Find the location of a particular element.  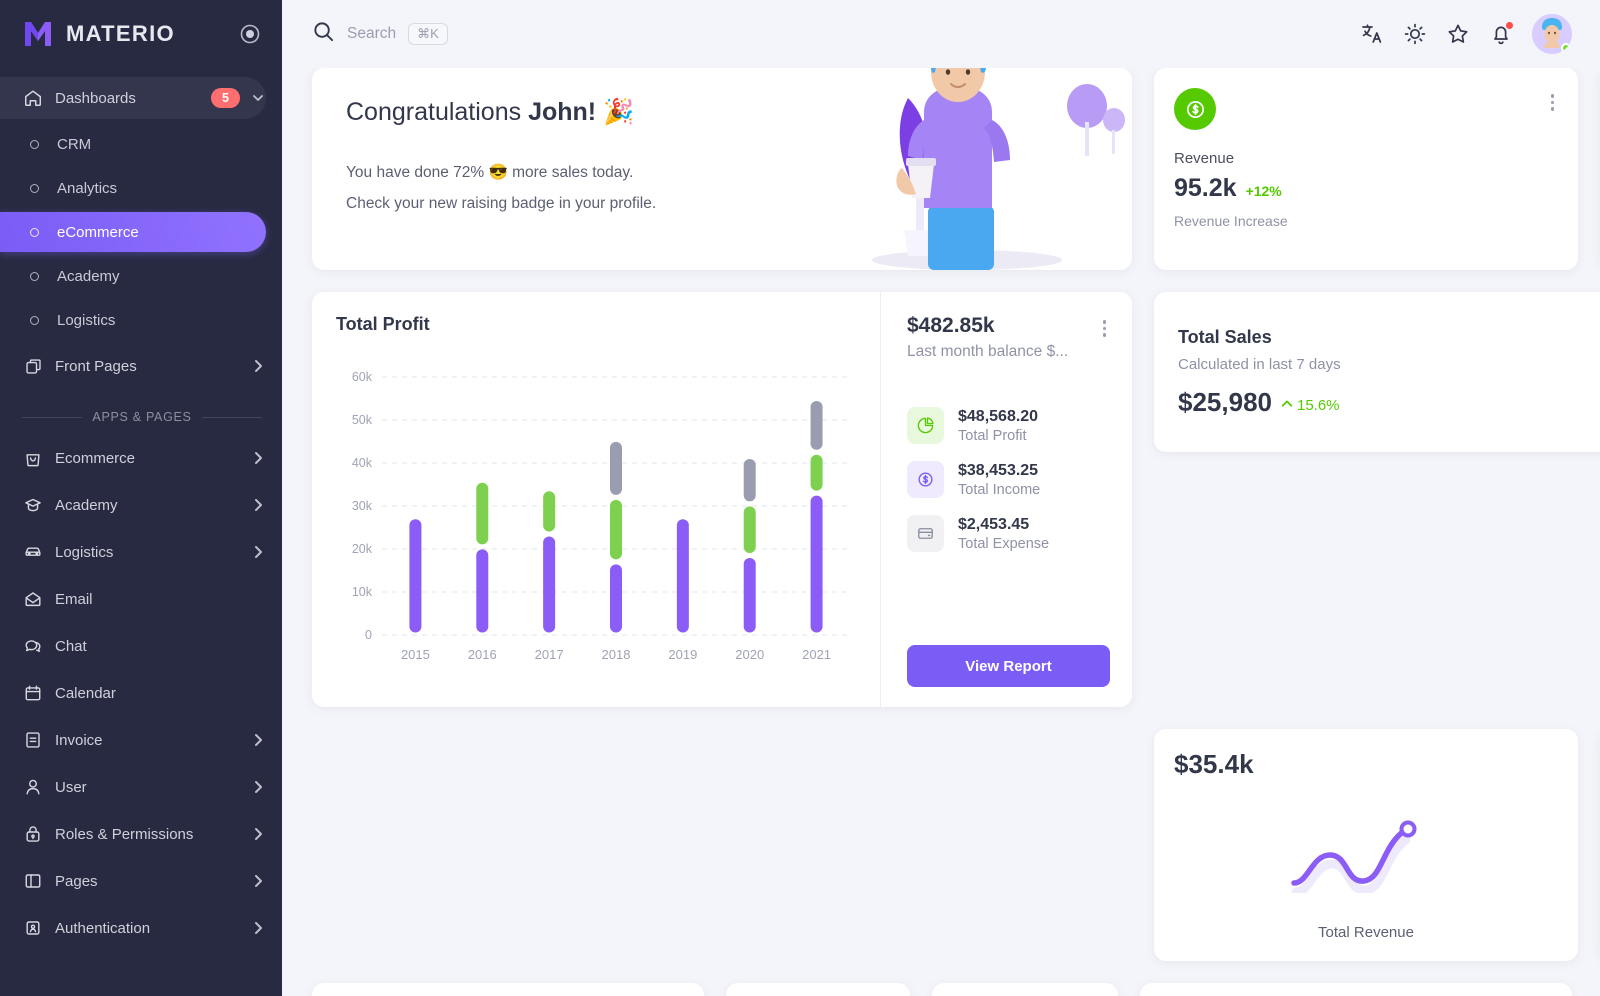

sidebar-item-dashboards: Dashboards 5 is located at coordinates (133, 98).